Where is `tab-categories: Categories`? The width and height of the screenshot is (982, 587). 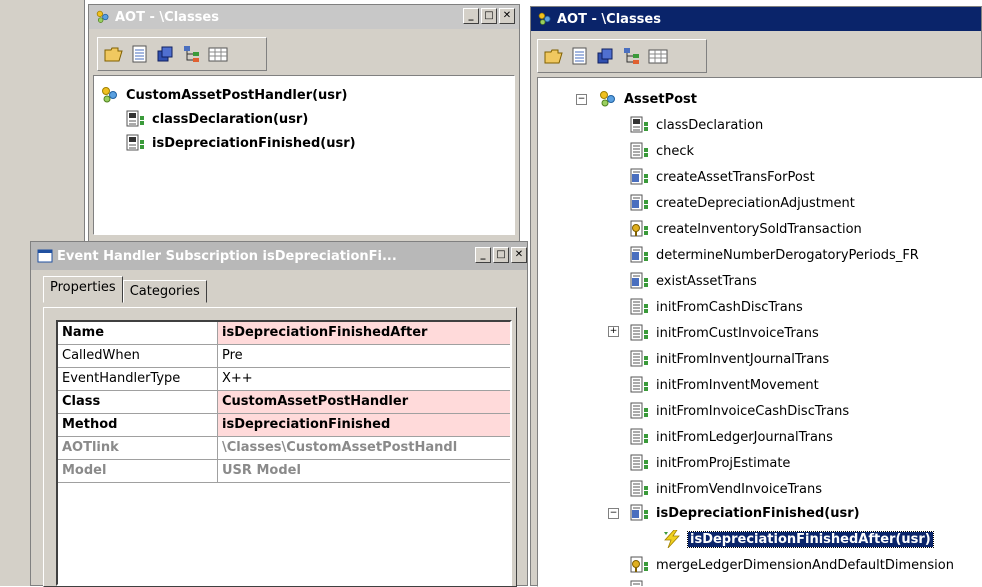 tab-categories: Categories is located at coordinates (164, 291).